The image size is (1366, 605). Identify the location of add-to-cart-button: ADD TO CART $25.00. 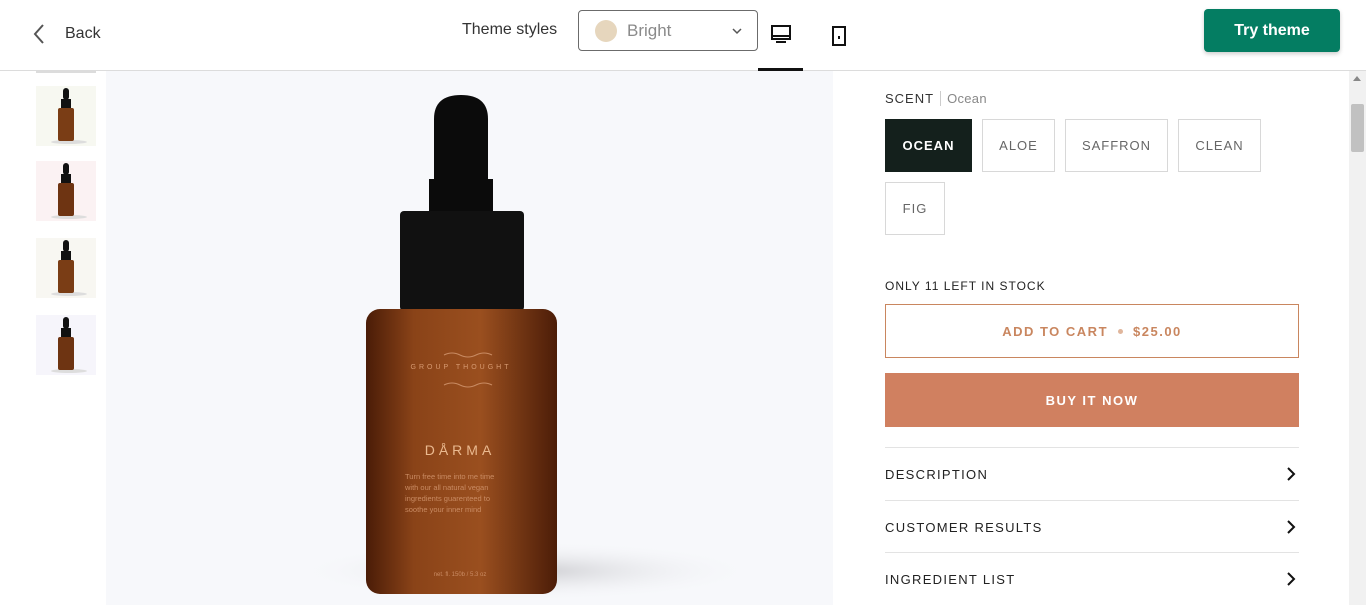
(1092, 331).